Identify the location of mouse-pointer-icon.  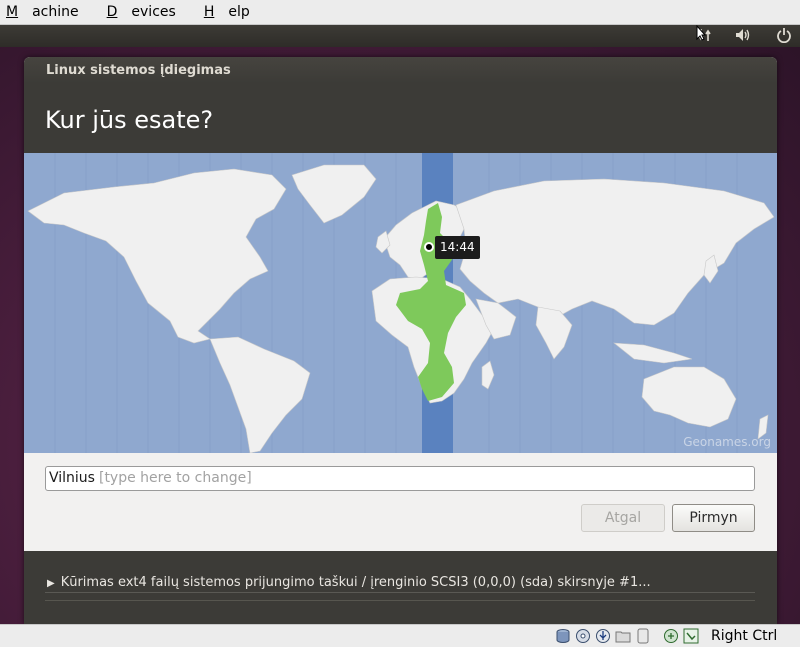
(701, 34).